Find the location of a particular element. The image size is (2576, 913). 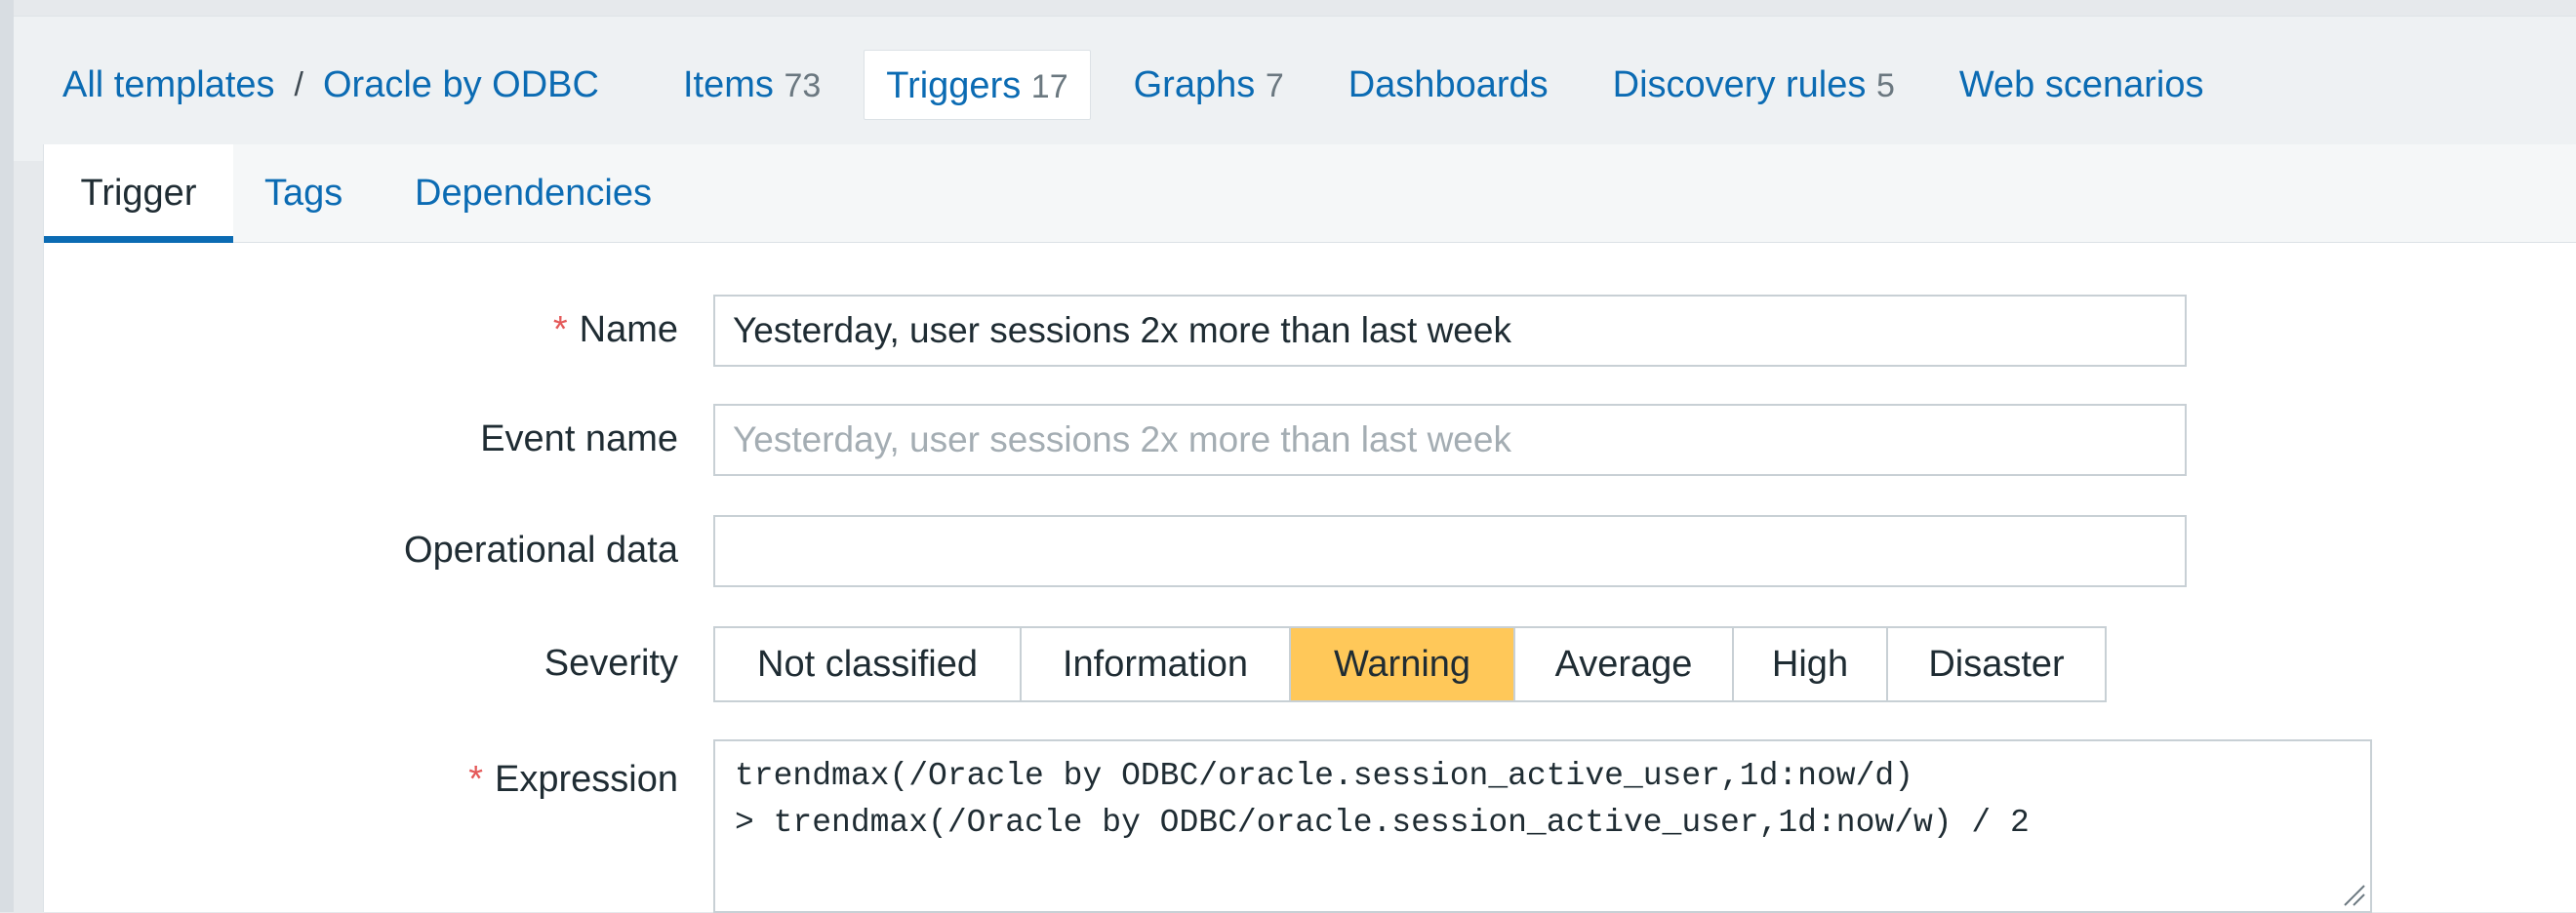

form-sub-tabs: Trigger Tags Dependencies is located at coordinates (1310, 193).